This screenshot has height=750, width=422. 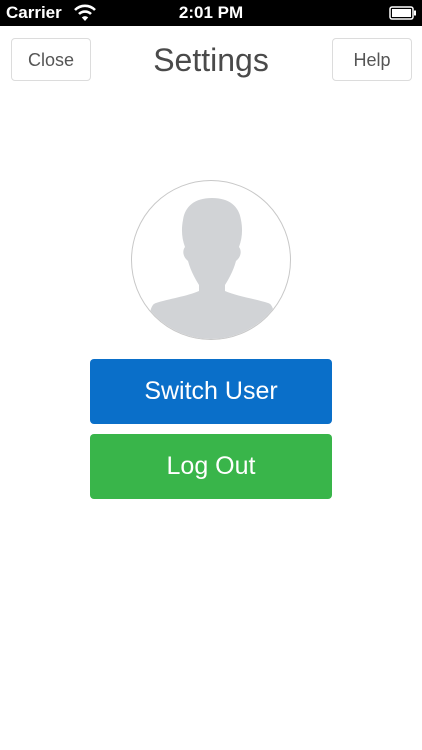 I want to click on help-button: Help, so click(x=372, y=59).